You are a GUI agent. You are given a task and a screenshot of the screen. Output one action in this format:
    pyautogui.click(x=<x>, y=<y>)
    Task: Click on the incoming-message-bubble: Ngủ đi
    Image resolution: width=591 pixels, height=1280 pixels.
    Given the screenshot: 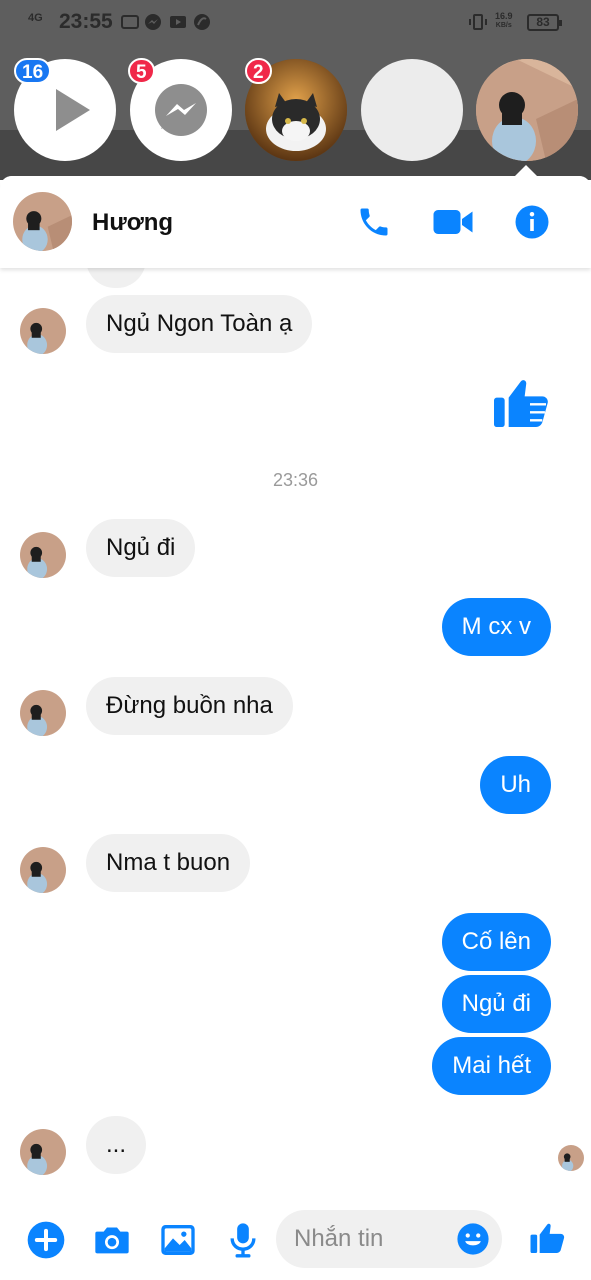 What is the action you would take?
    pyautogui.click(x=141, y=548)
    